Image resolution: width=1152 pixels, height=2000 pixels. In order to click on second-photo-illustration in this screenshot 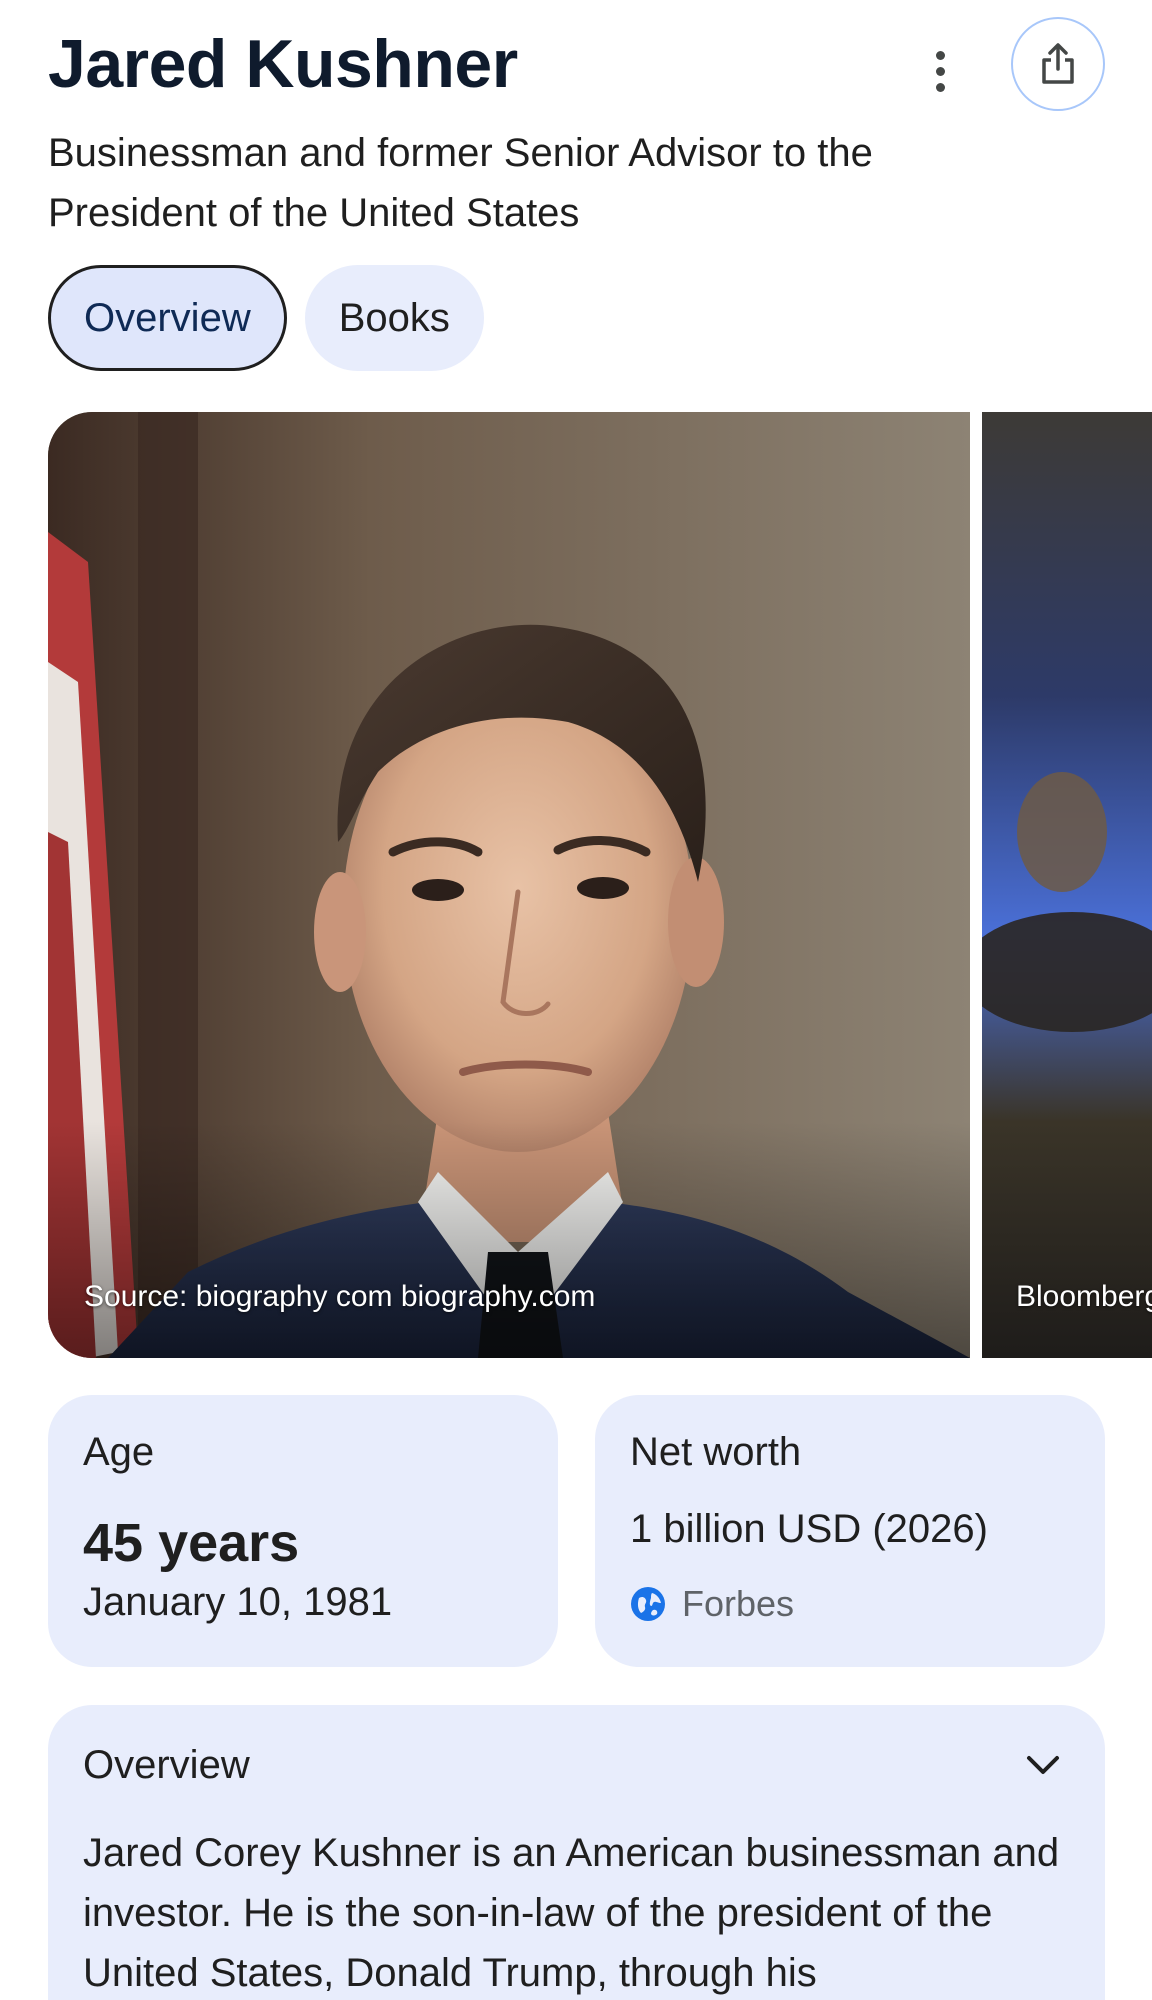, I will do `click(1067, 885)`.